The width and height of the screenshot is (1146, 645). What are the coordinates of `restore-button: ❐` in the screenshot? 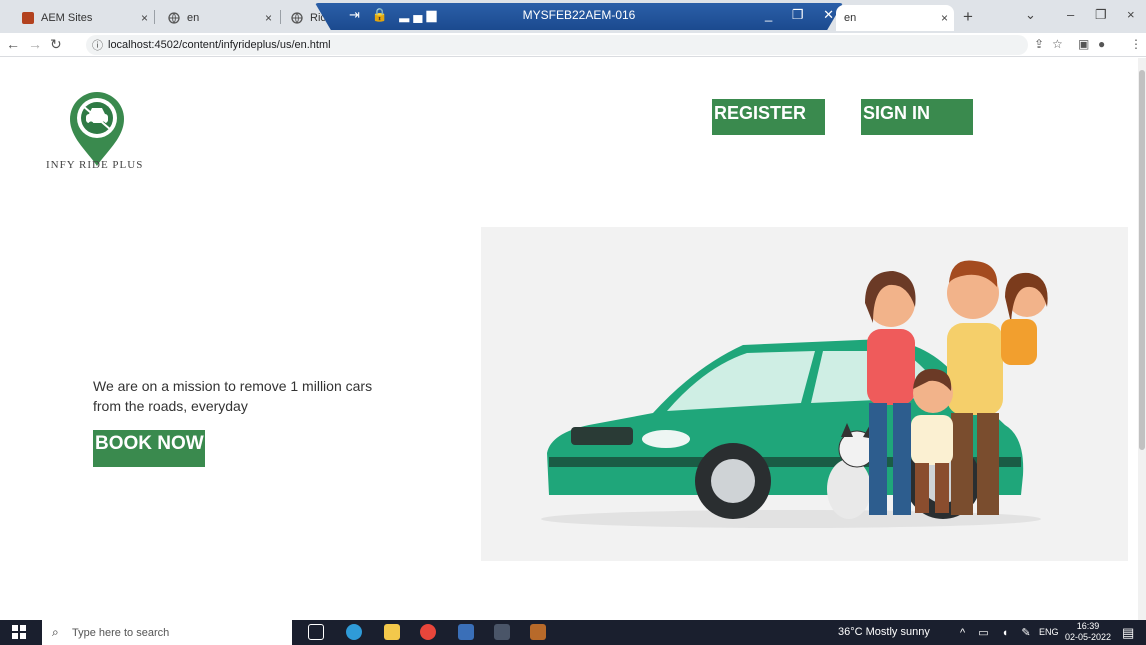 It's located at (1101, 15).